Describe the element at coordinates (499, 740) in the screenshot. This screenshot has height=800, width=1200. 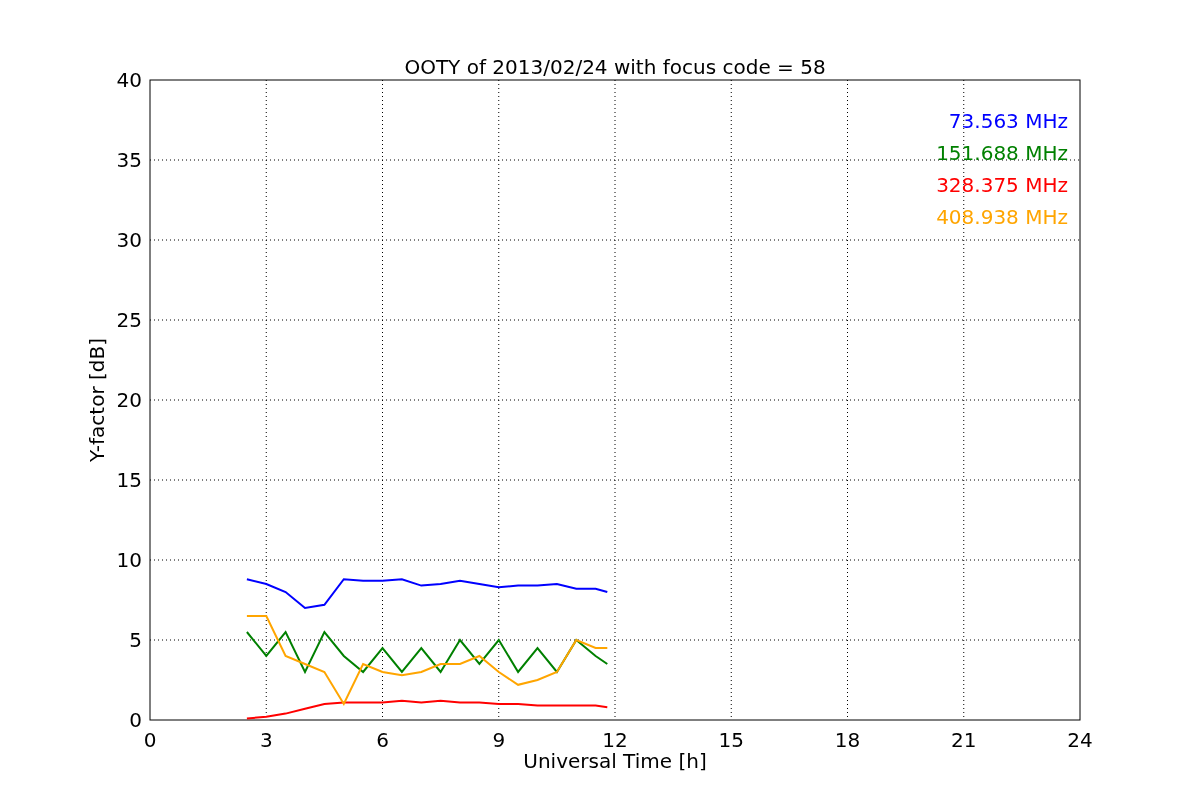
I see `x-tick-label: 9` at that location.